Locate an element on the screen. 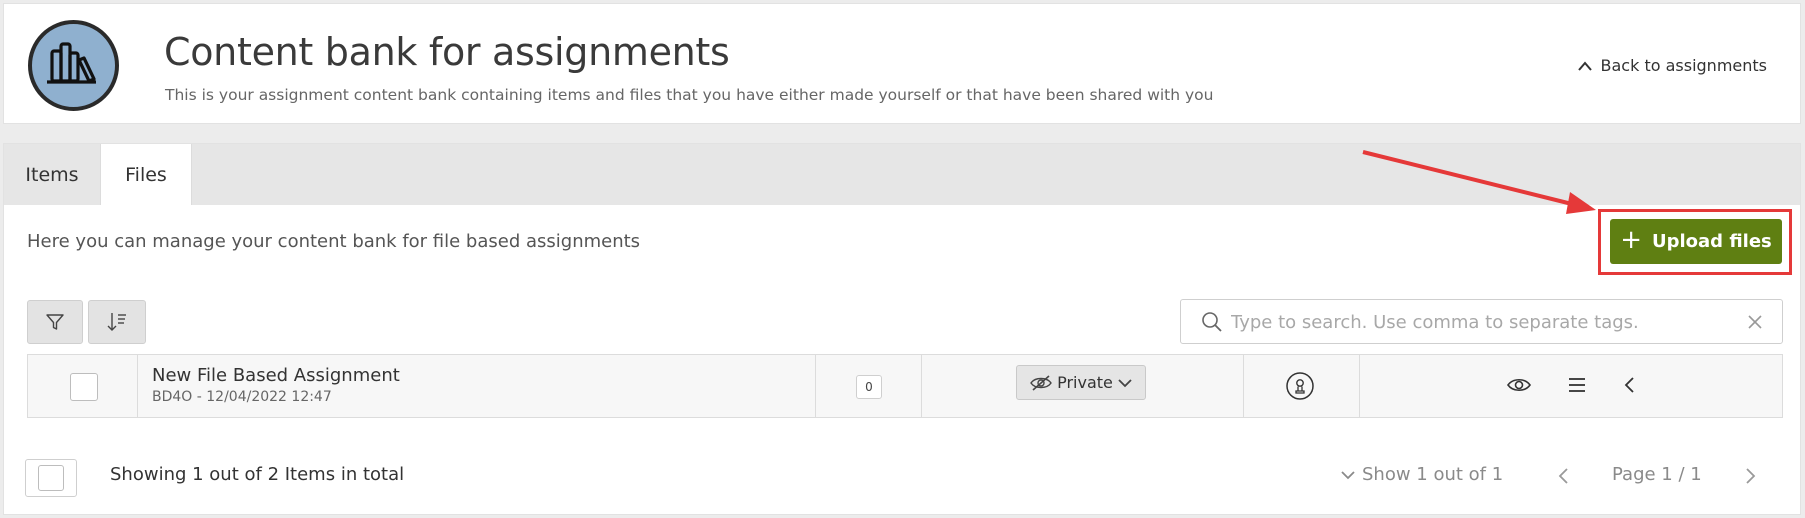  chevron-left-icon is located at coordinates (1630, 385).